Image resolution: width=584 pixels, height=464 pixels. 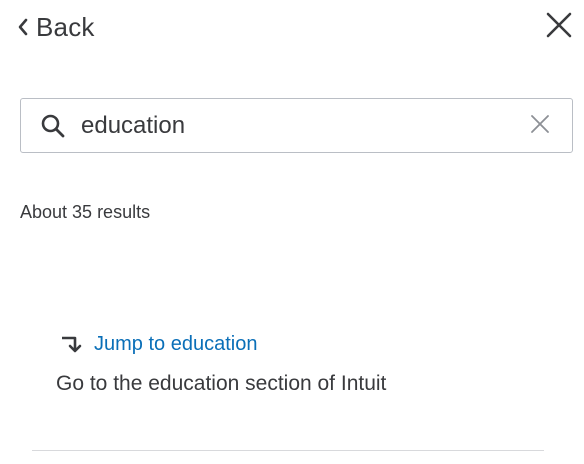 What do you see at coordinates (175, 344) in the screenshot?
I see `jump-to-link: Jump to education` at bounding box center [175, 344].